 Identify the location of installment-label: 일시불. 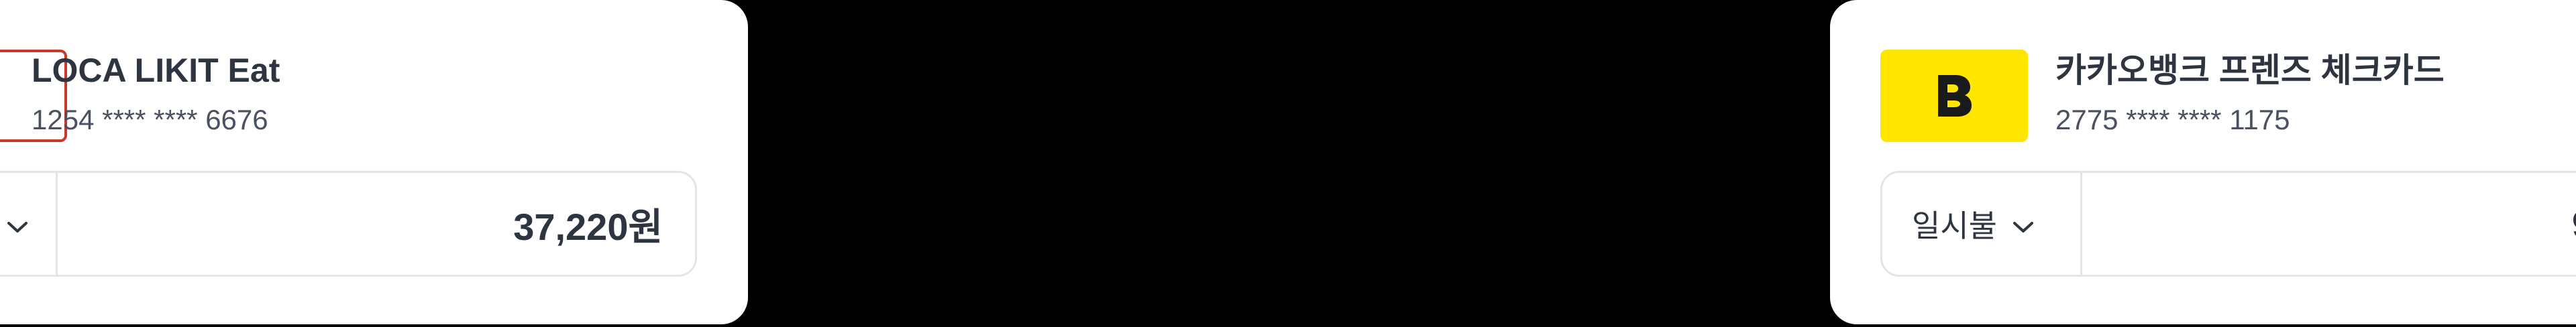
(1954, 225).